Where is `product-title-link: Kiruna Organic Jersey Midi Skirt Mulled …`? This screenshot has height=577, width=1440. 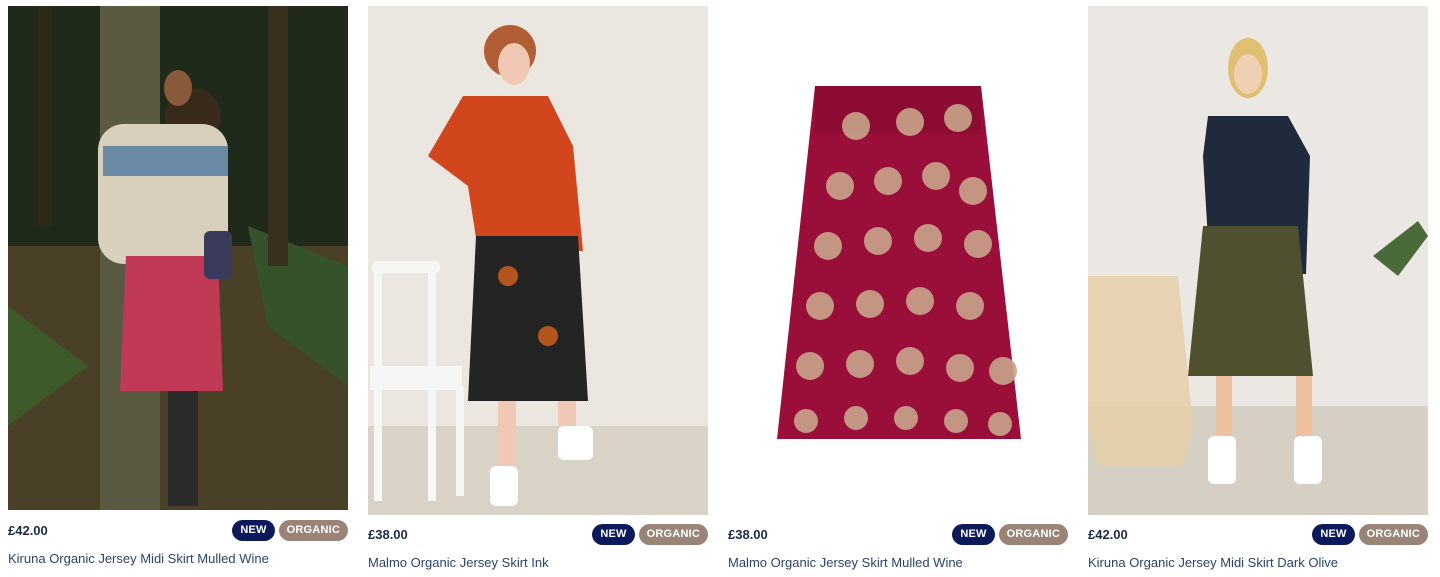 product-title-link: Kiruna Organic Jersey Midi Skirt Mulled … is located at coordinates (138, 558).